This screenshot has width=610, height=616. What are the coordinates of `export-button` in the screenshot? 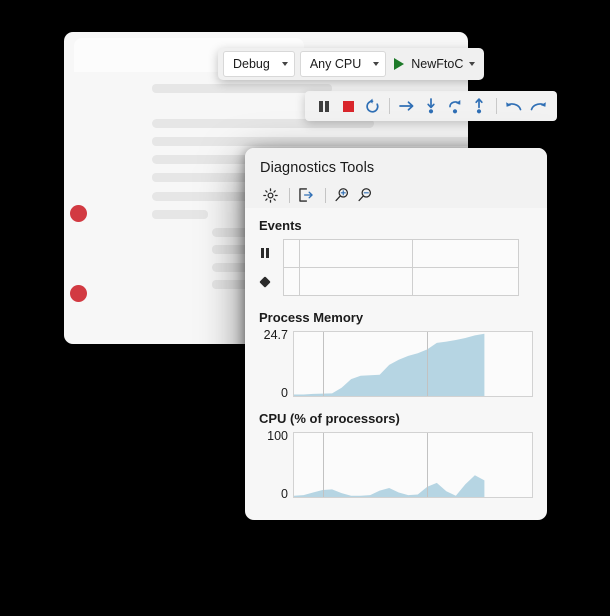 It's located at (306, 195).